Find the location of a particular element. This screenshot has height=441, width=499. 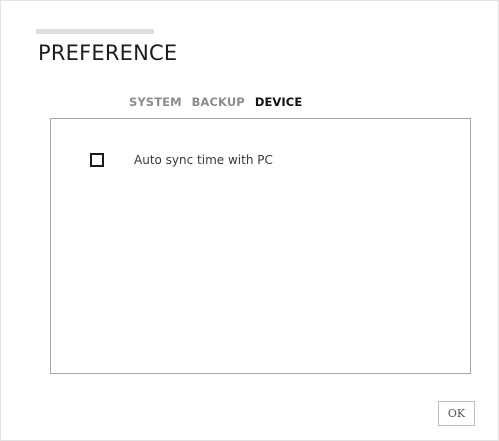

tab-device: DEVICE is located at coordinates (278, 102).